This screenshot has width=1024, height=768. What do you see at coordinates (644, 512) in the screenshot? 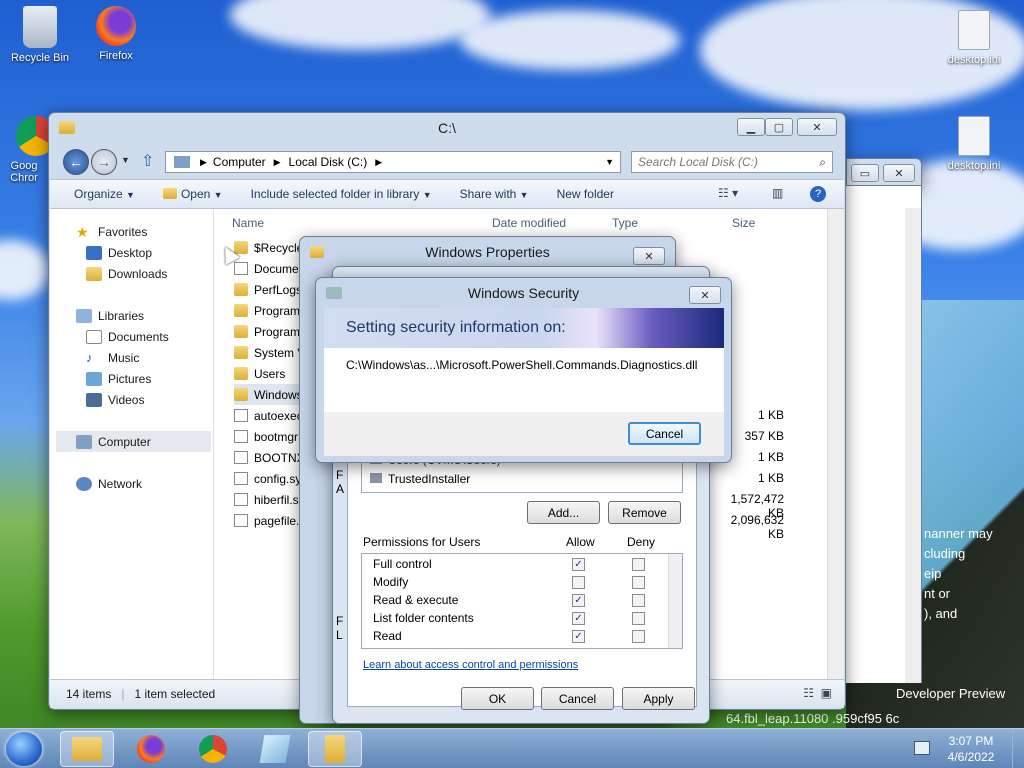
I see `remove-button: Remove` at bounding box center [644, 512].